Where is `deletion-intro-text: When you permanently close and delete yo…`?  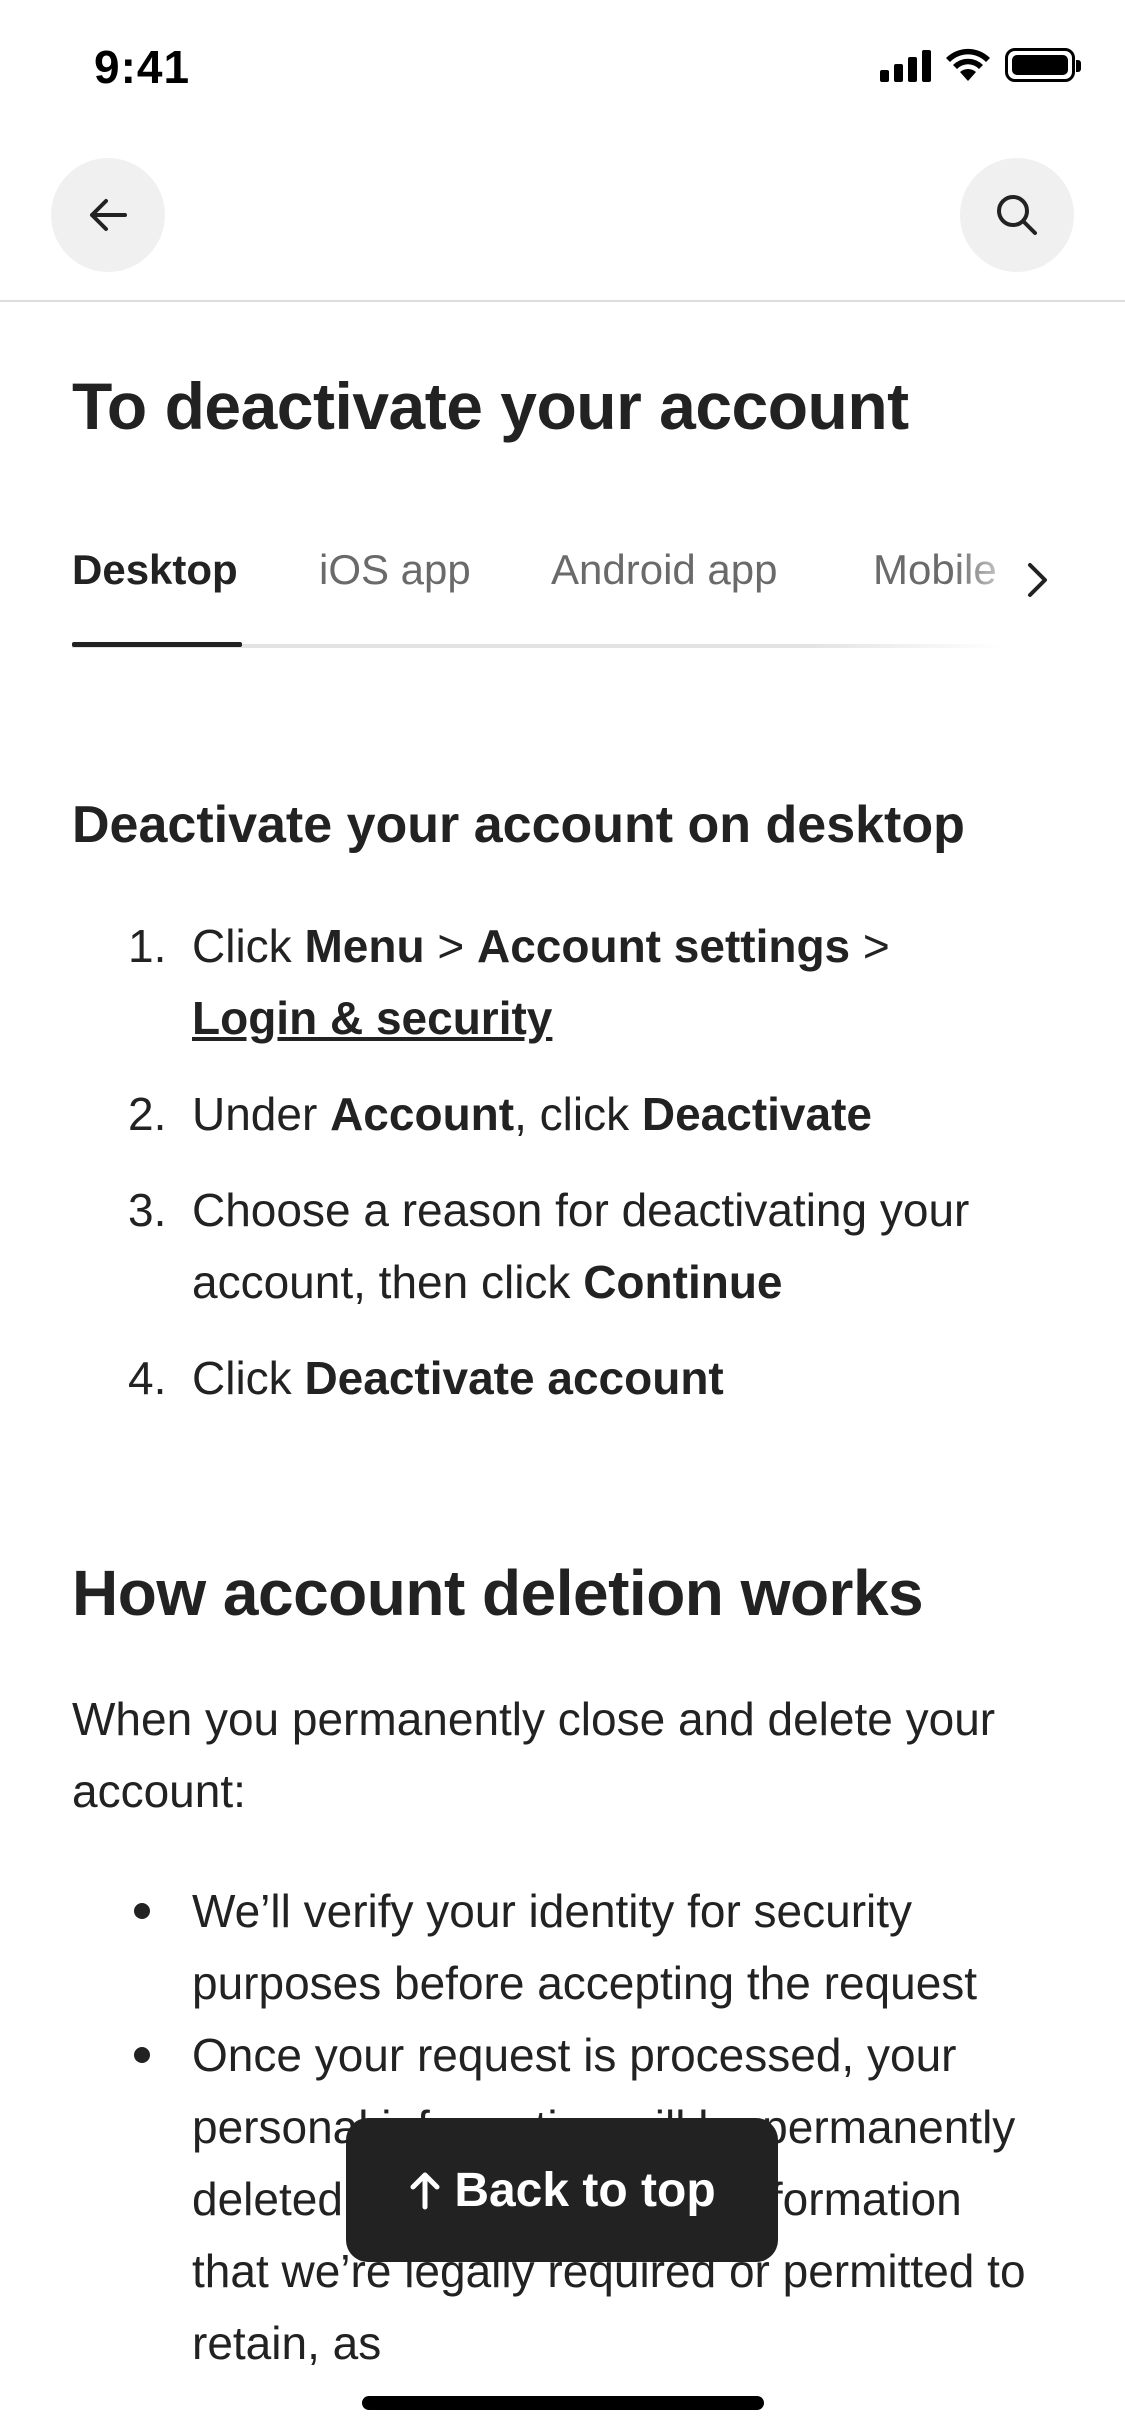 deletion-intro-text: When you permanently close and delete yo… is located at coordinates (534, 1755).